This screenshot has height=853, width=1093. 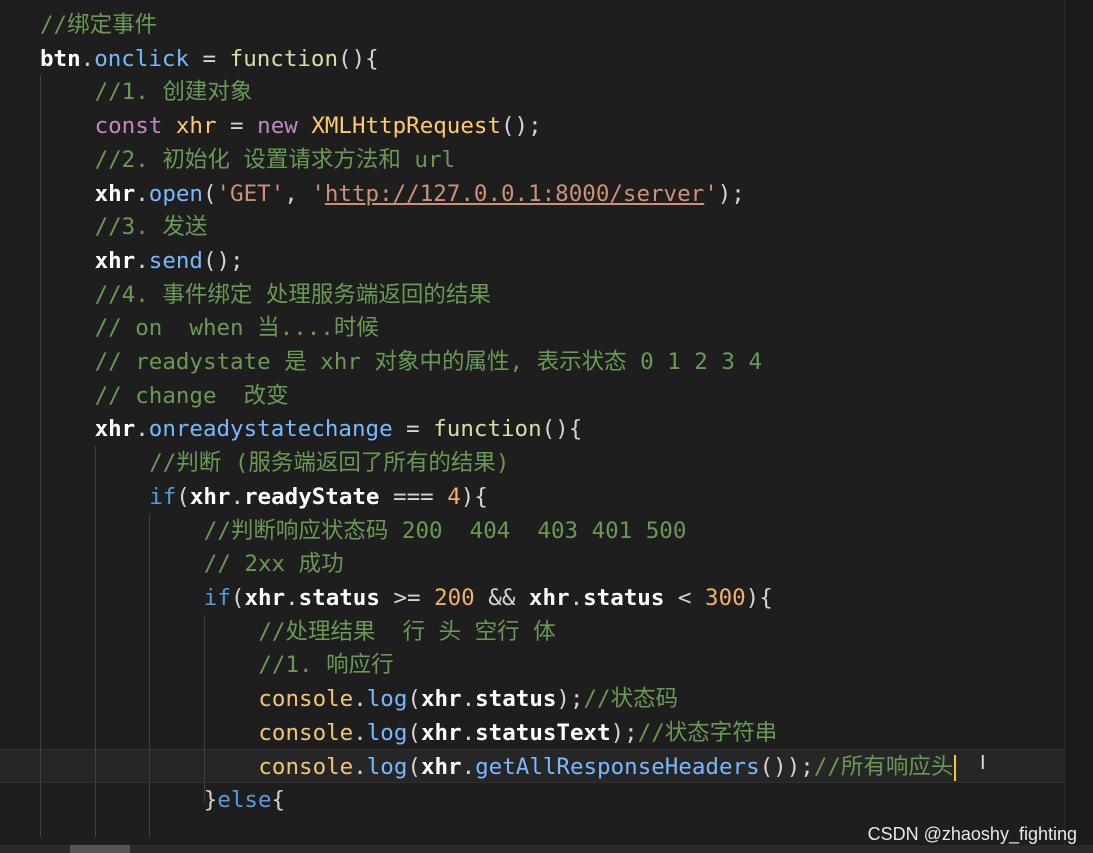 What do you see at coordinates (217, 597) in the screenshot?
I see `code-token: if` at bounding box center [217, 597].